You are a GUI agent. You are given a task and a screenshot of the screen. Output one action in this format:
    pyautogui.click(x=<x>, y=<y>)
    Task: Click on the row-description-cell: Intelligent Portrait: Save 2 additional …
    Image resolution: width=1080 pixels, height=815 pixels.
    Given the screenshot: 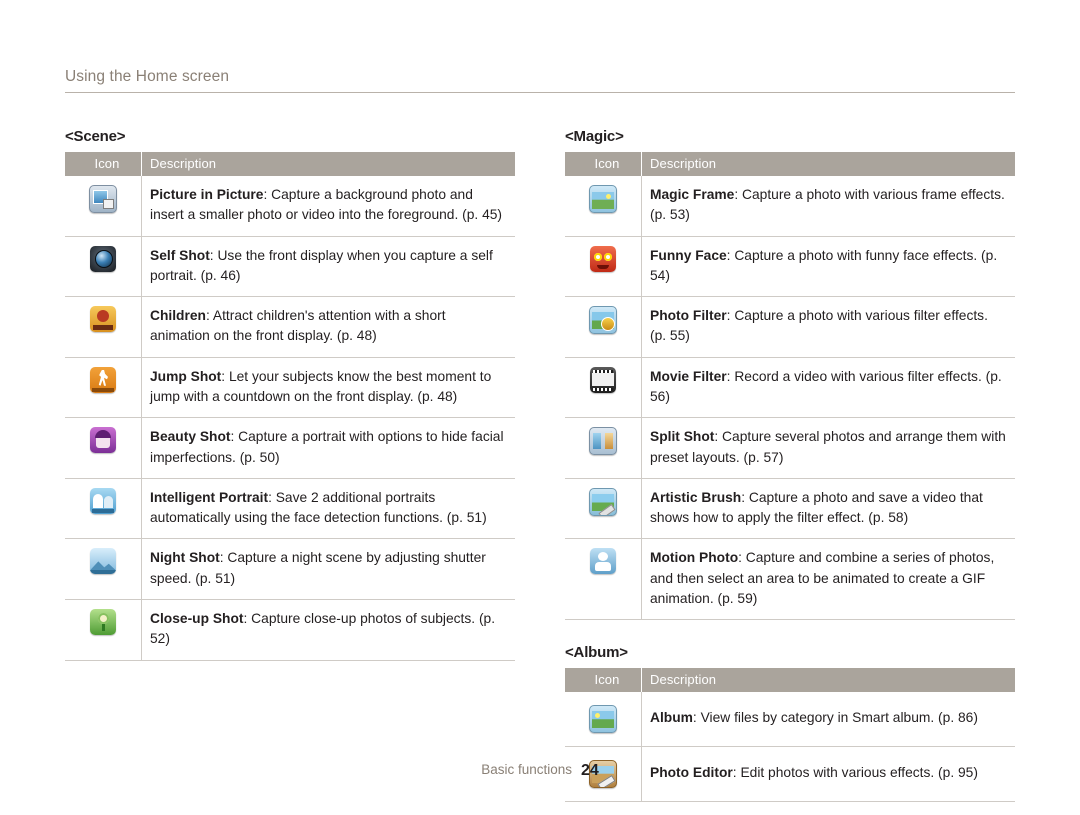 What is the action you would take?
    pyautogui.click(x=328, y=509)
    